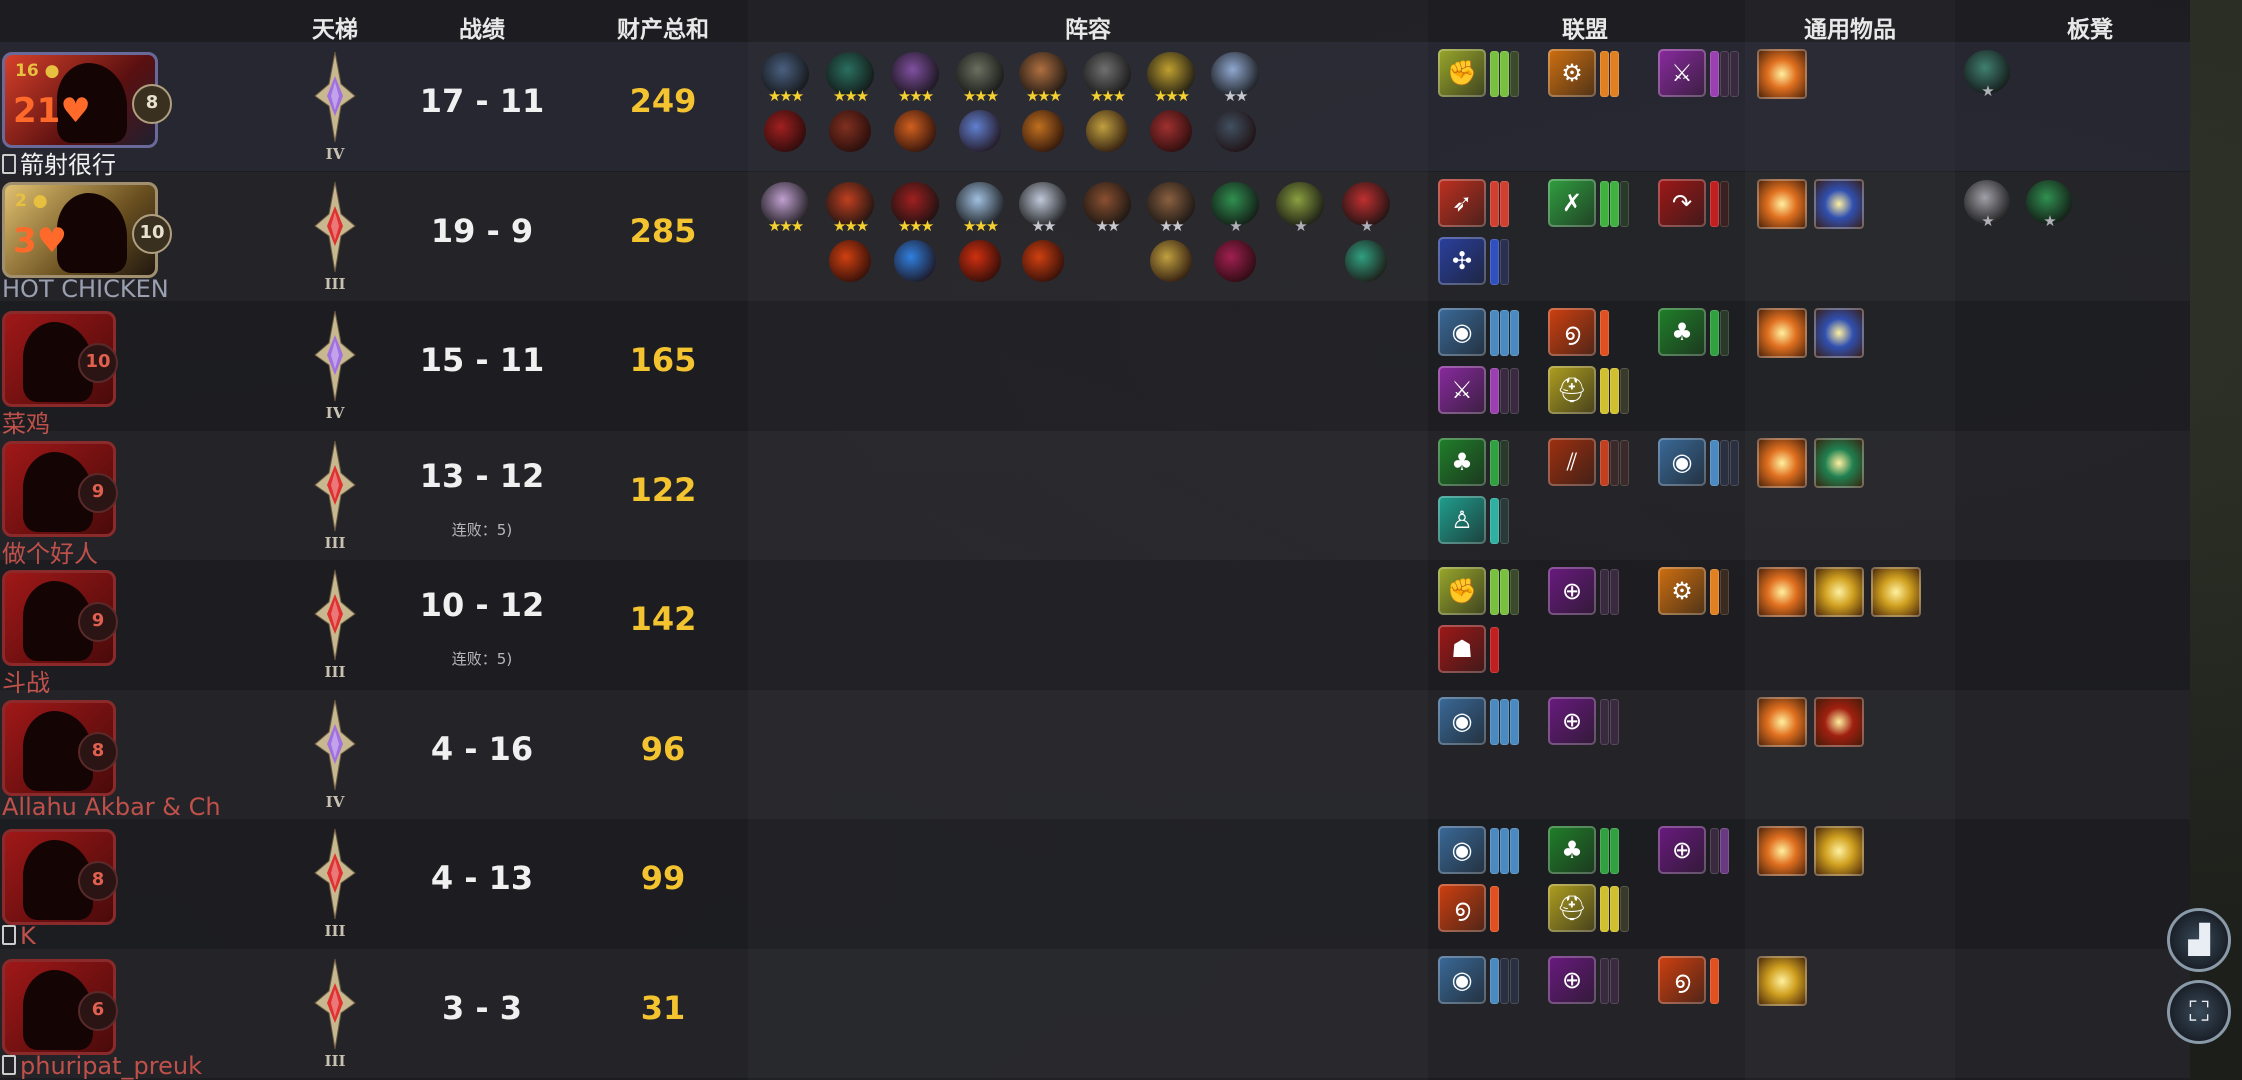  Describe the element at coordinates (1095, 884) in the screenshot. I see `player-row: 8 K III 4 - 13 99 ◉ ♣ ⊕ ൭ ⛑` at that location.